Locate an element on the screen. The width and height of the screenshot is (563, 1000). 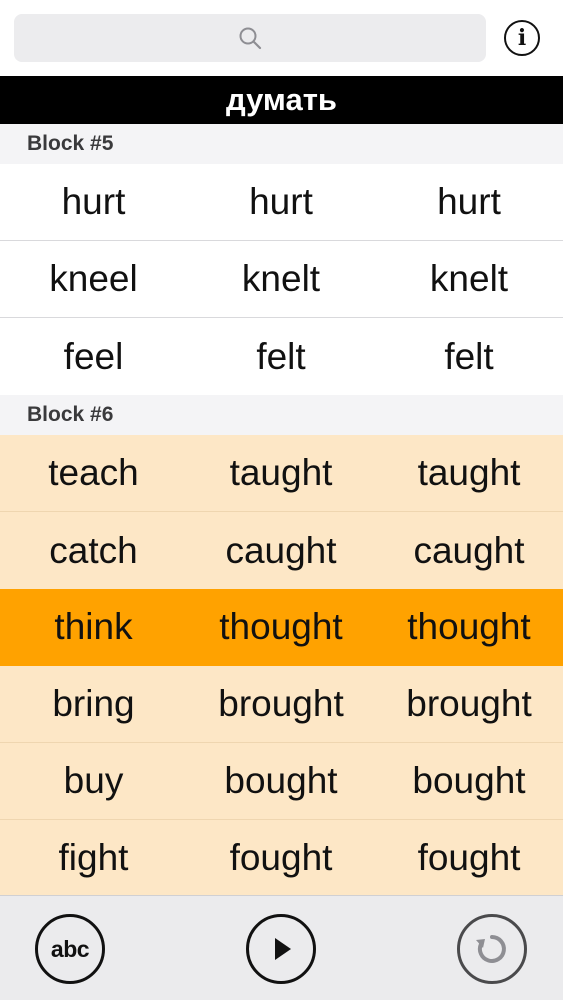
reset-button is located at coordinates (492, 949).